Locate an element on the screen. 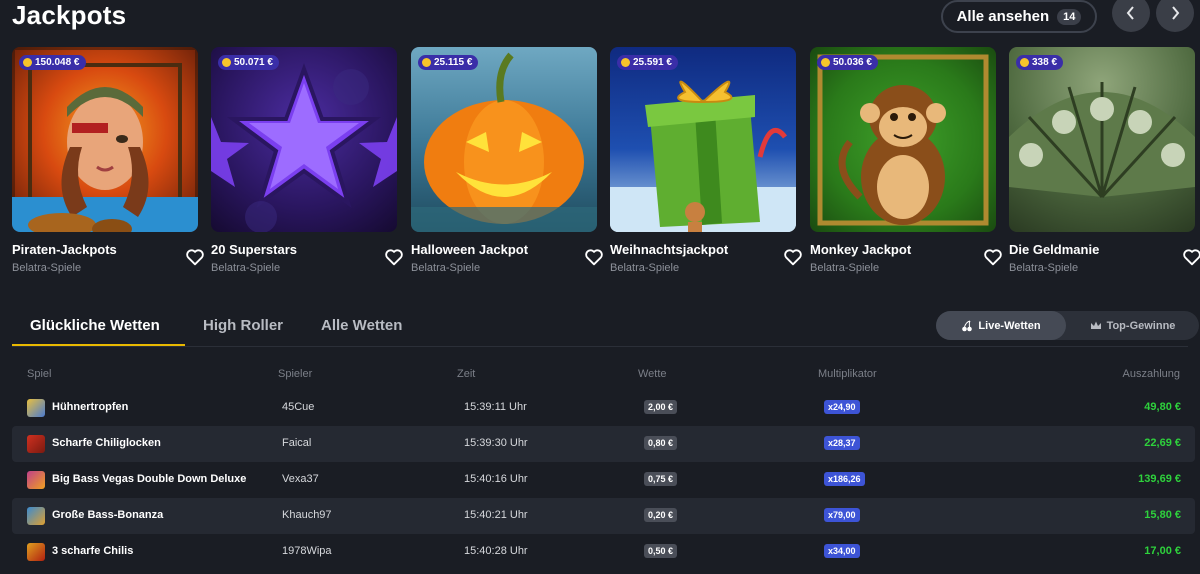 Image resolution: width=1200 pixels, height=574 pixels. col-payout: Auszahlung is located at coordinates (1151, 374).